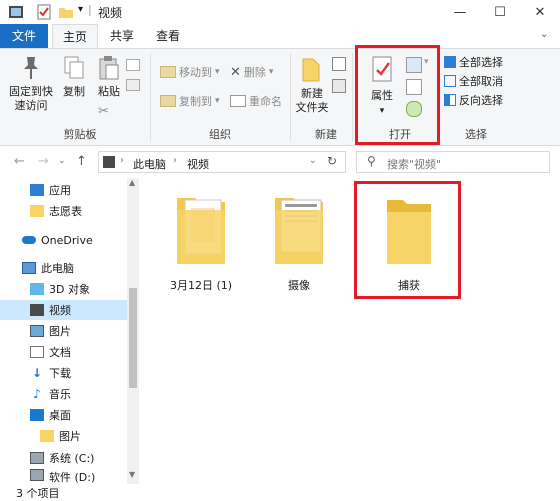 This screenshot has height=501, width=560. Describe the element at coordinates (19, 161) in the screenshot. I see `back-icon: ←` at that location.